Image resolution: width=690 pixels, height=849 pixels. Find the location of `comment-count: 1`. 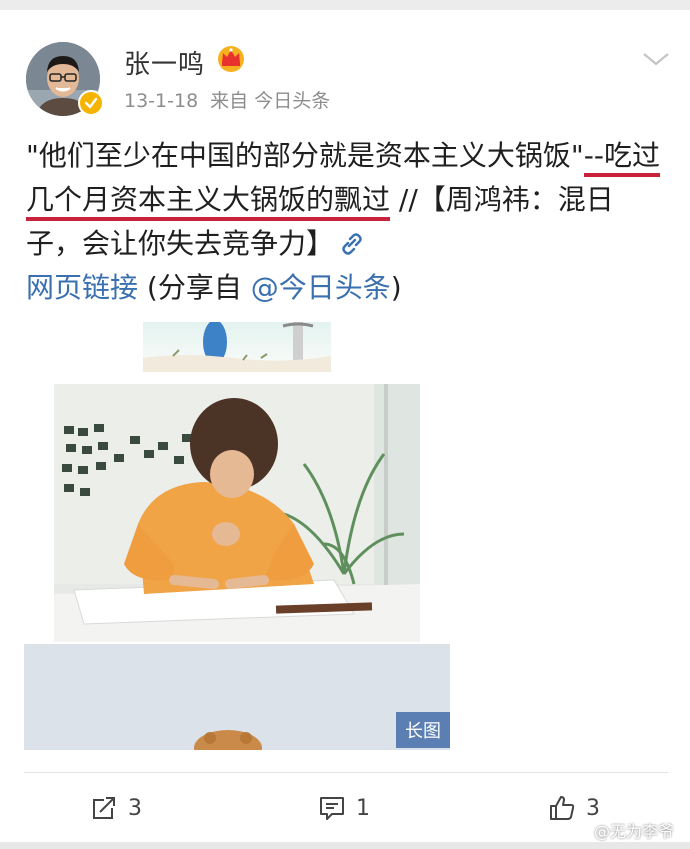

comment-count: 1 is located at coordinates (363, 808).